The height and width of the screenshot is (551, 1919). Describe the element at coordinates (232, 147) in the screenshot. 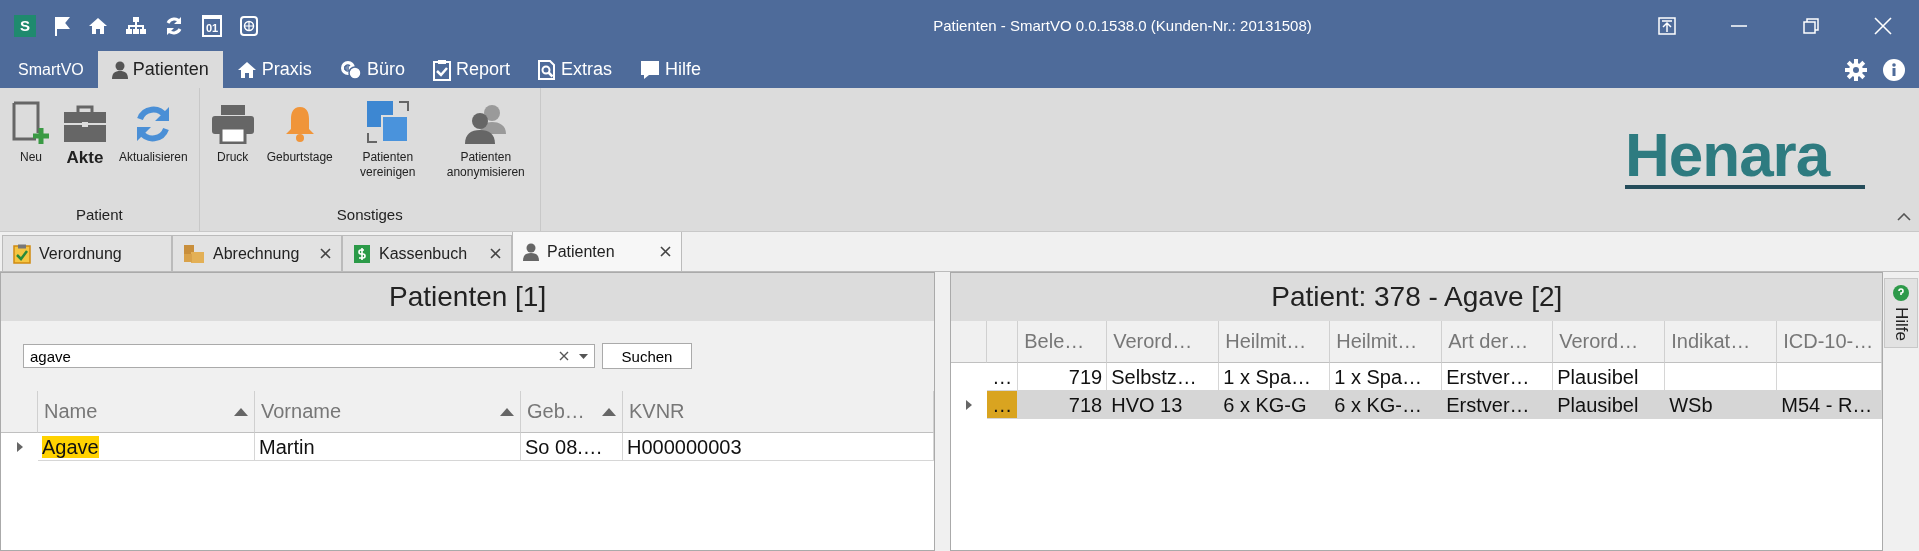

I see `ribbon-button: Druck` at that location.